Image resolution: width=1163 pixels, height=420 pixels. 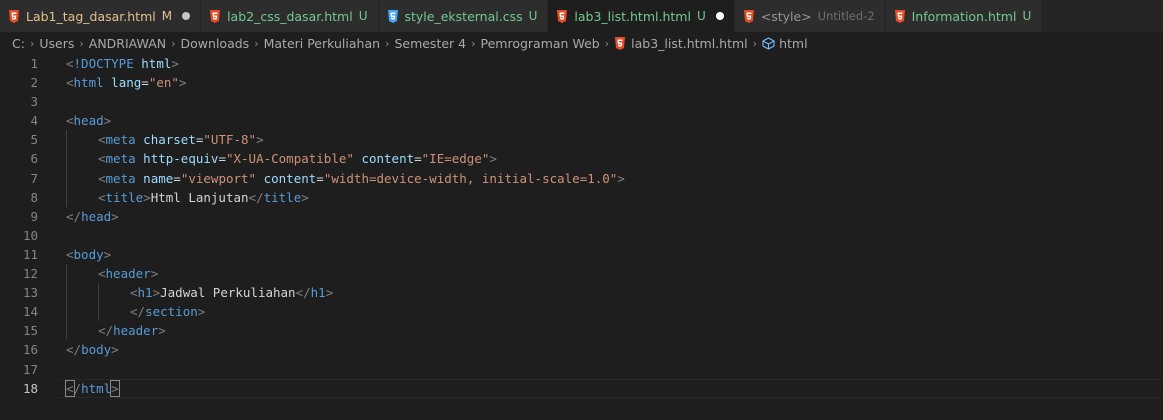 I want to click on code-line: 9 </head>, so click(x=581, y=216).